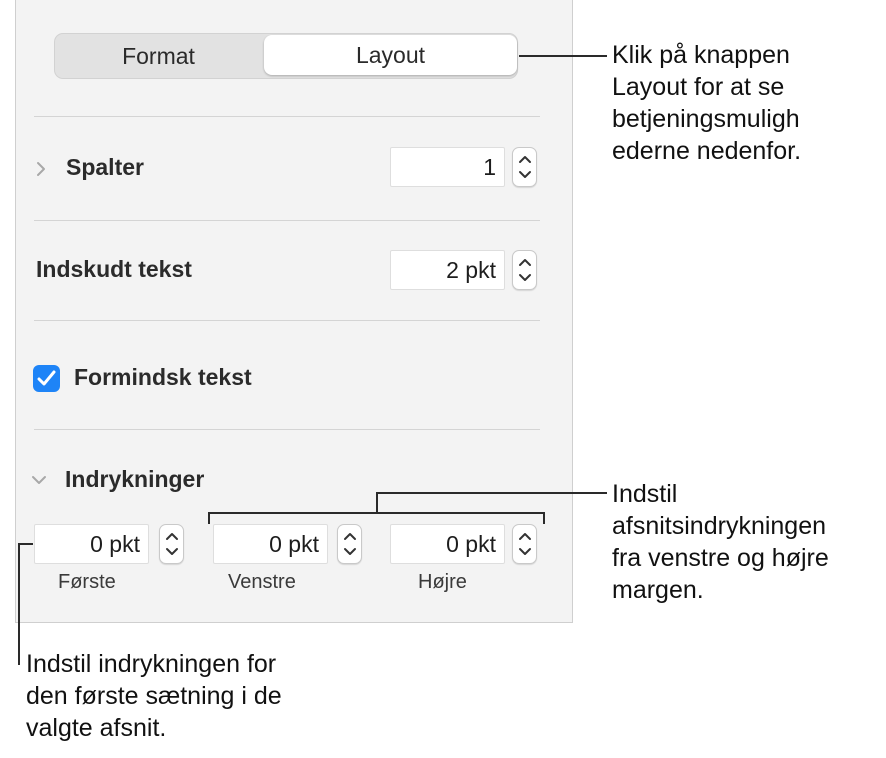 Image resolution: width=886 pixels, height=758 pixels. What do you see at coordinates (151, 664) in the screenshot?
I see `callout-first-line-1: Indstil indrykningen for` at bounding box center [151, 664].